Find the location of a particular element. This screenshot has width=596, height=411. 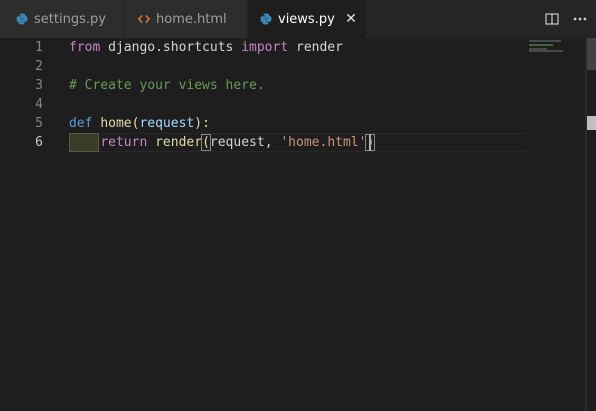

code-line-5: def home(request): is located at coordinates (139, 123).